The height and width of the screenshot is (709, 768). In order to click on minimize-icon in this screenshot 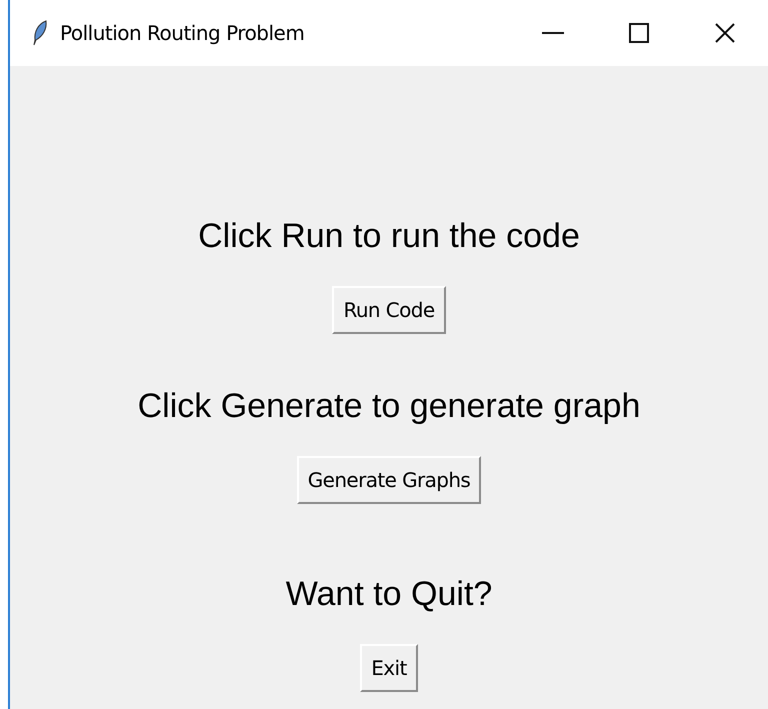, I will do `click(553, 33)`.